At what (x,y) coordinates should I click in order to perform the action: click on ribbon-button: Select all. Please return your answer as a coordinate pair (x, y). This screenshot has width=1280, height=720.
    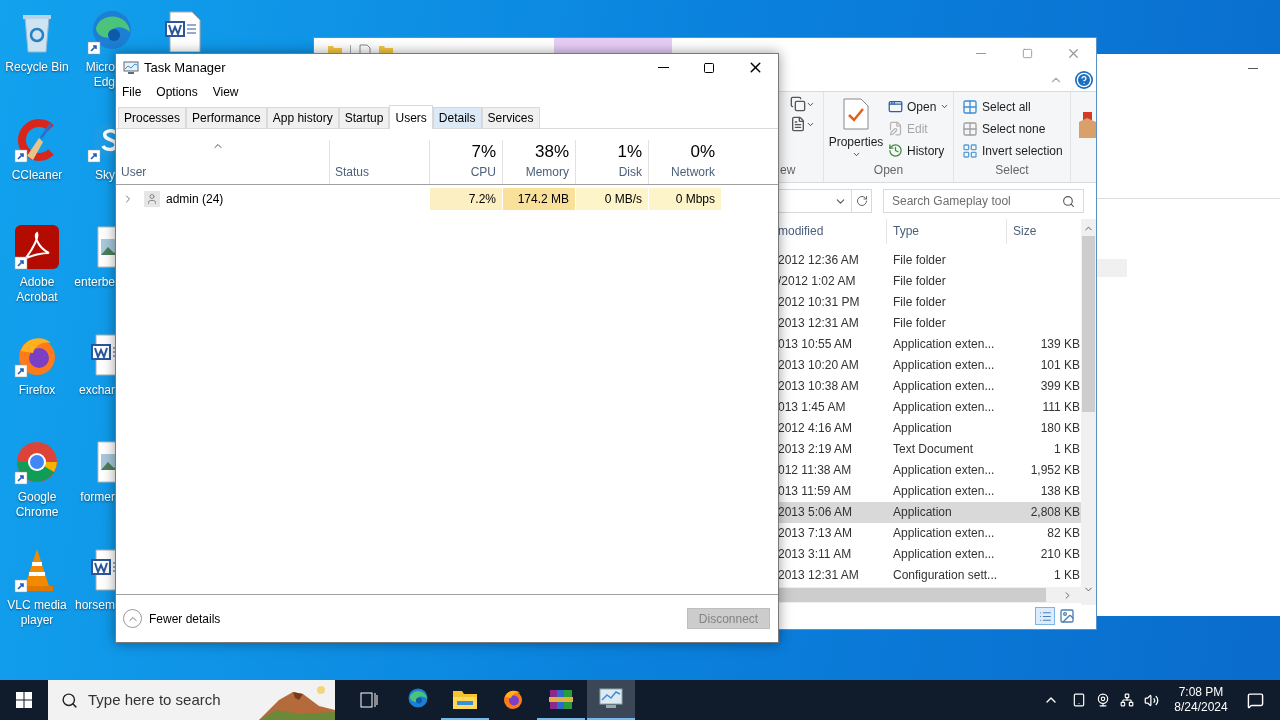
    Looking at the image, I should click on (1016, 106).